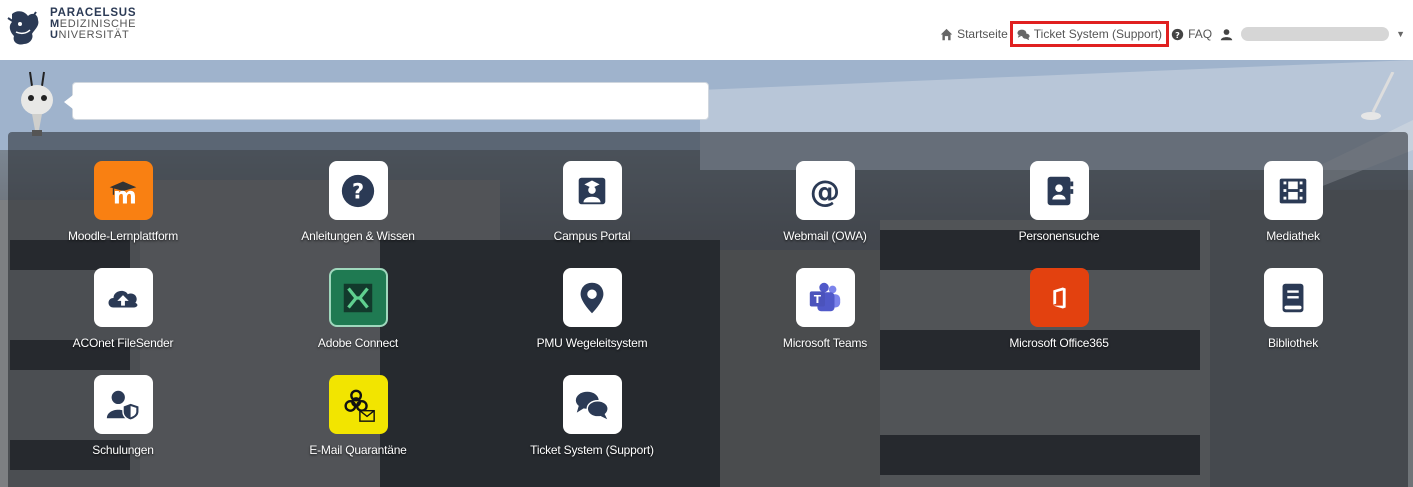  I want to click on tile-office365: Microsoft Office365, so click(1059, 309).